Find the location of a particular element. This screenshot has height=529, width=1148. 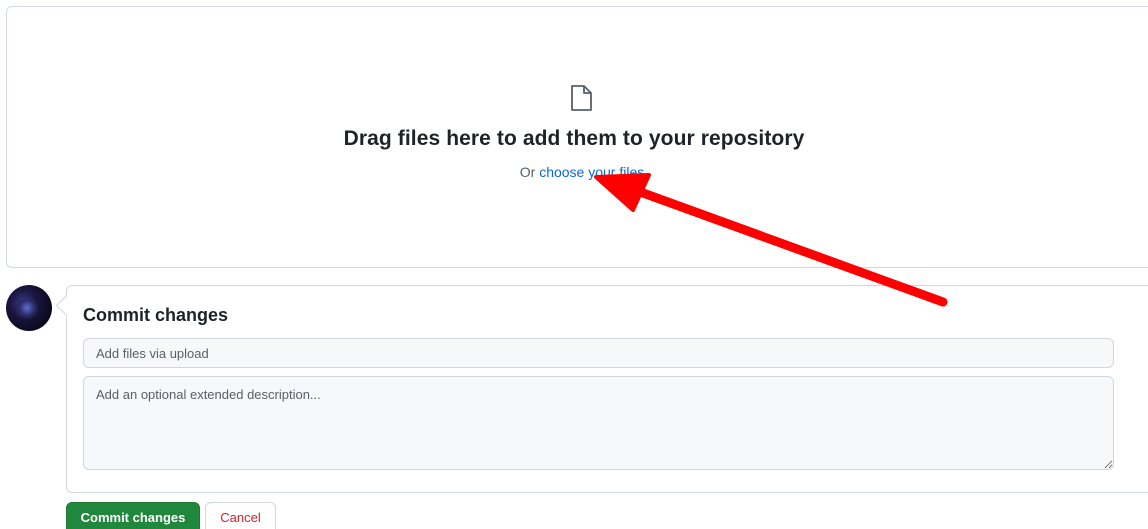

commit-title: Commit changes is located at coordinates (156, 315).